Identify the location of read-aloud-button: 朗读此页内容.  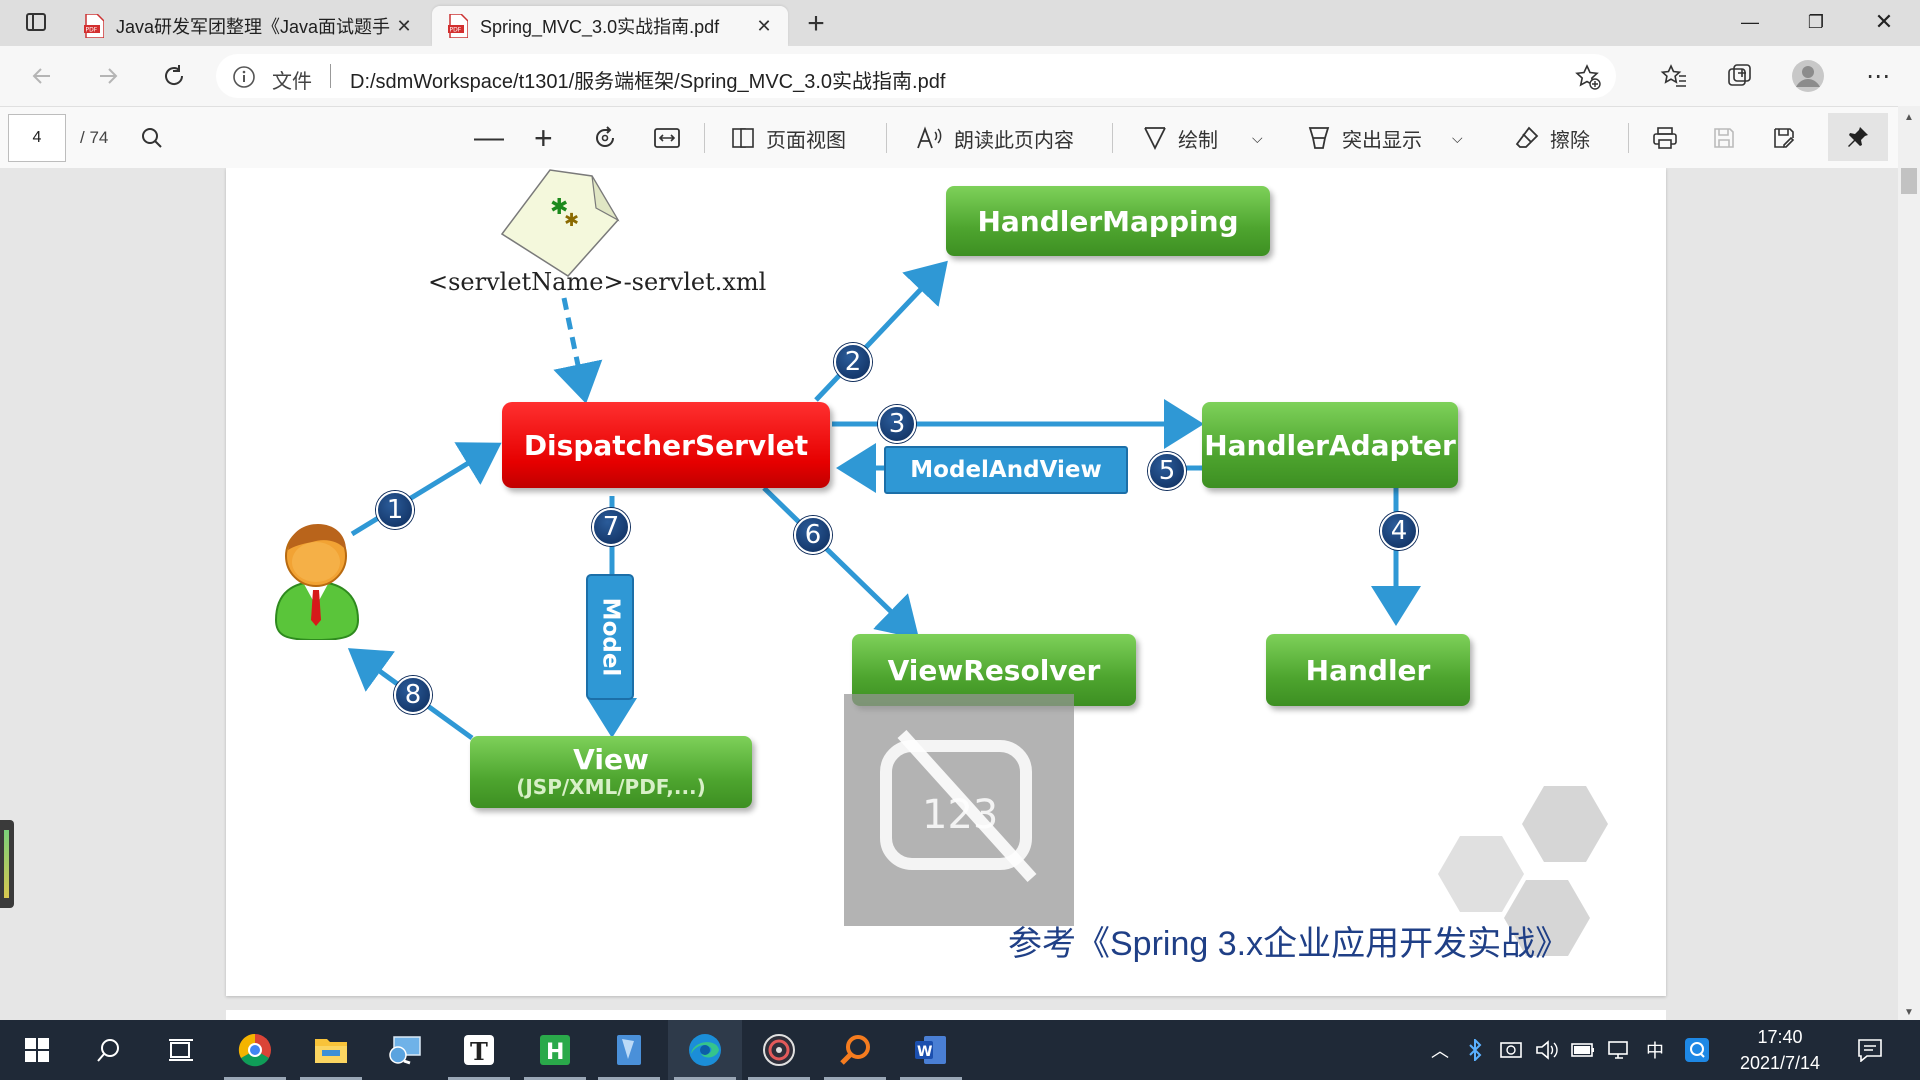
(995, 138).